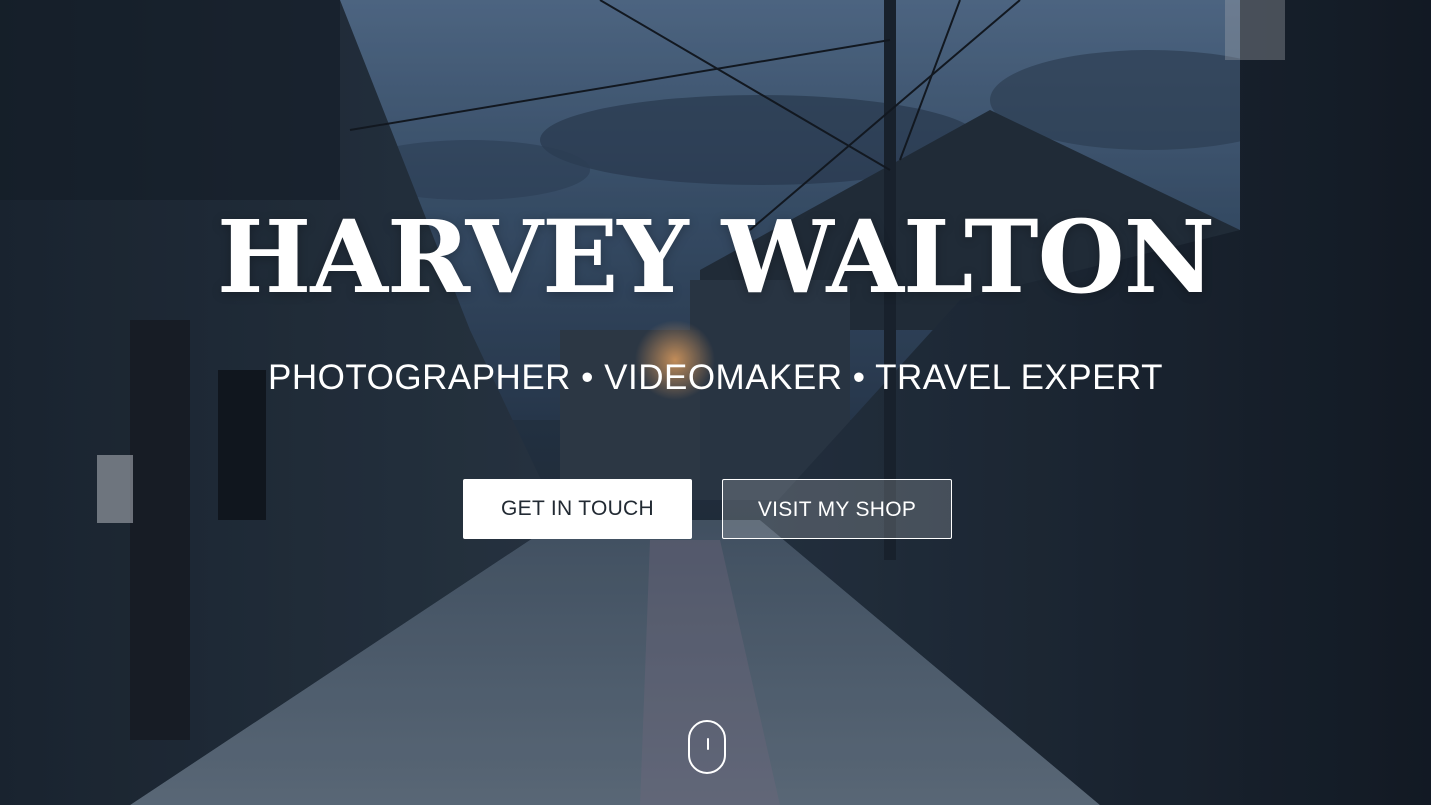 This screenshot has width=1431, height=805. I want to click on visit-shop-button: VISIT MY SHOP, so click(837, 509).